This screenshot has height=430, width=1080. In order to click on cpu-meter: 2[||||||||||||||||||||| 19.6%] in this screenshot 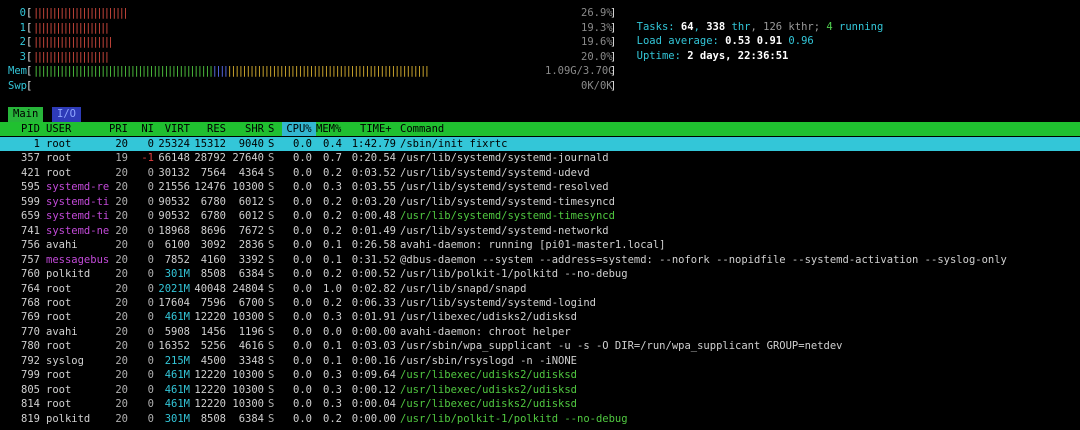, I will do `click(308, 42)`.